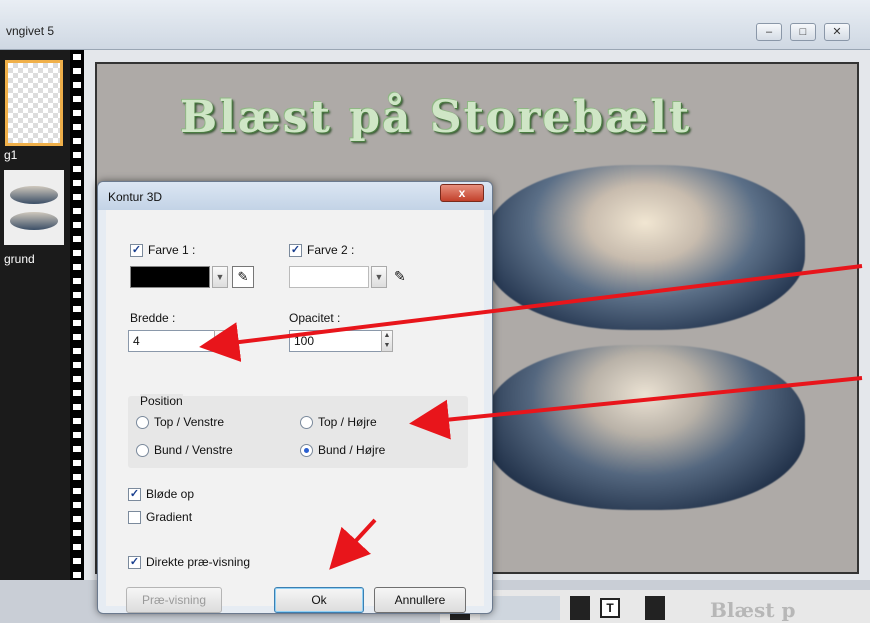 This screenshot has width=870, height=623. I want to click on radio-top-hoejre, so click(306, 422).